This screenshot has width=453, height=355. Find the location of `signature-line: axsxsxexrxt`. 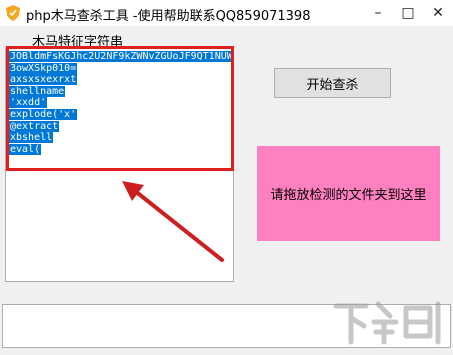

signature-line: axsxsxexrxt is located at coordinates (43, 80).